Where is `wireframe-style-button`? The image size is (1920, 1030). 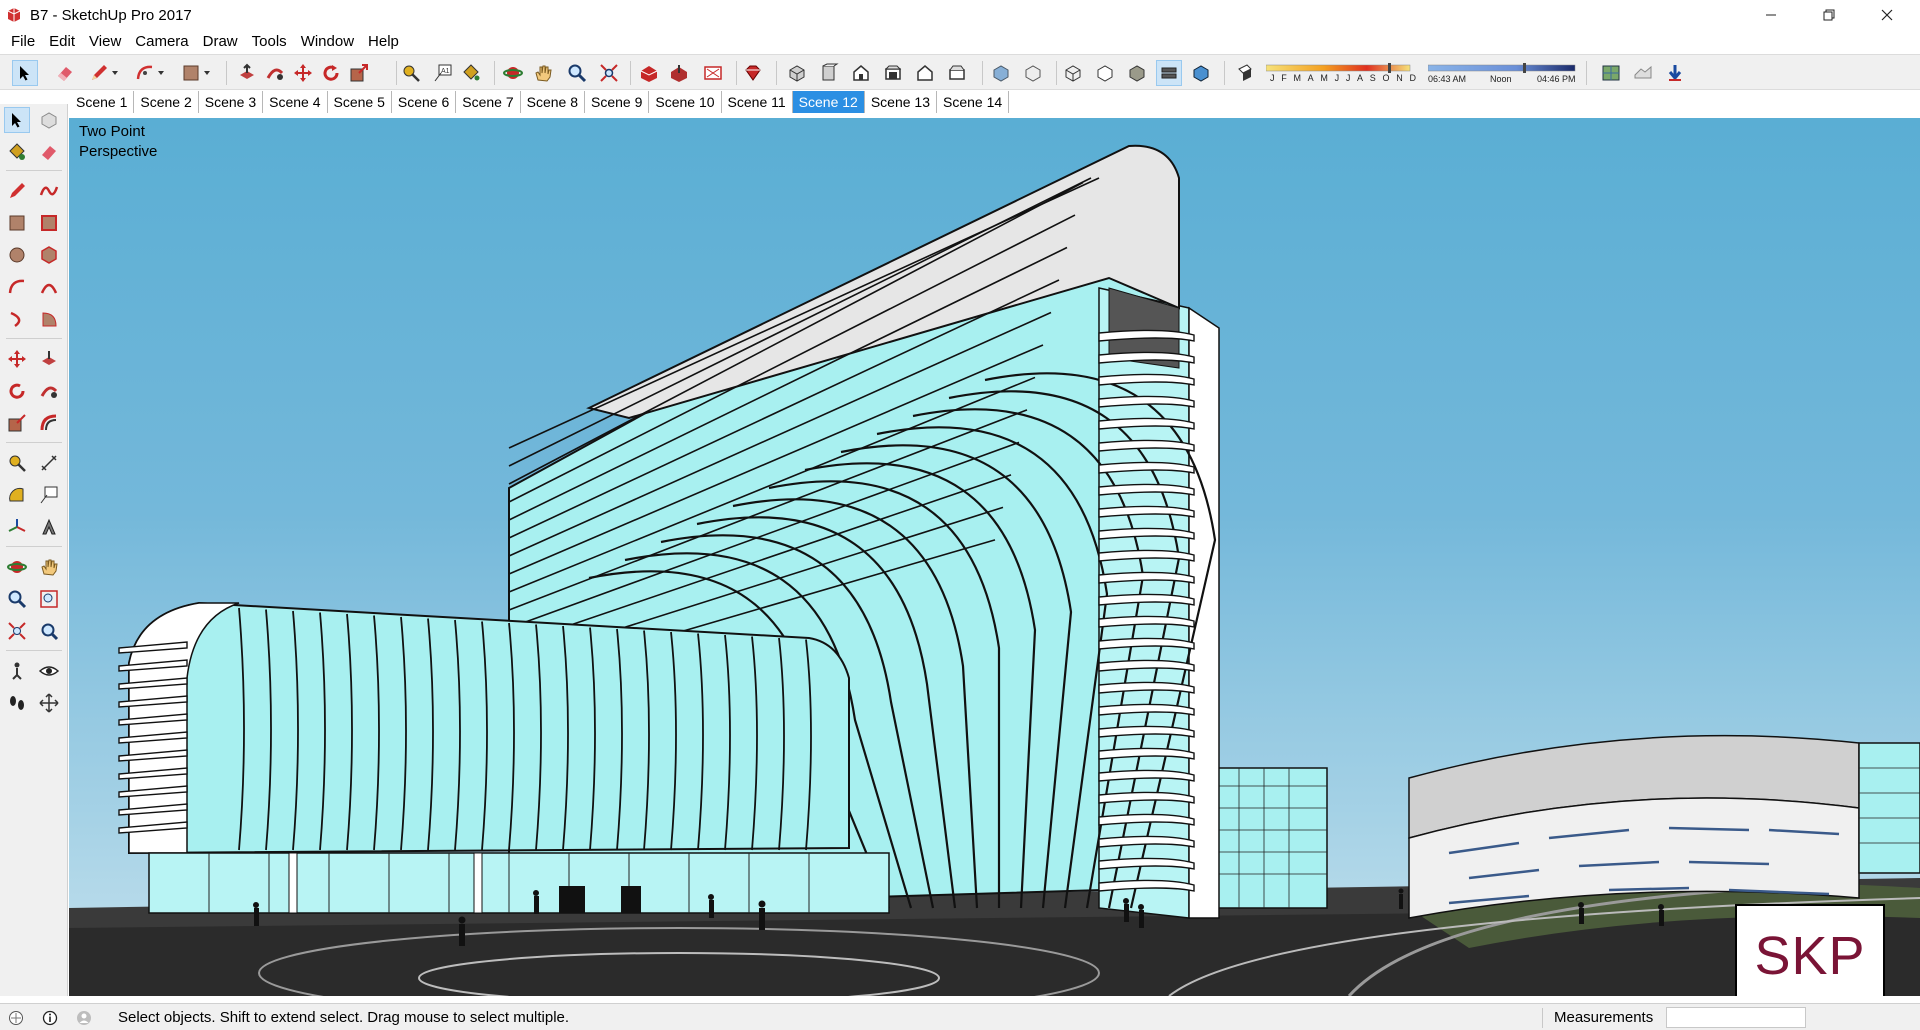 wireframe-style-button is located at coordinates (1073, 73).